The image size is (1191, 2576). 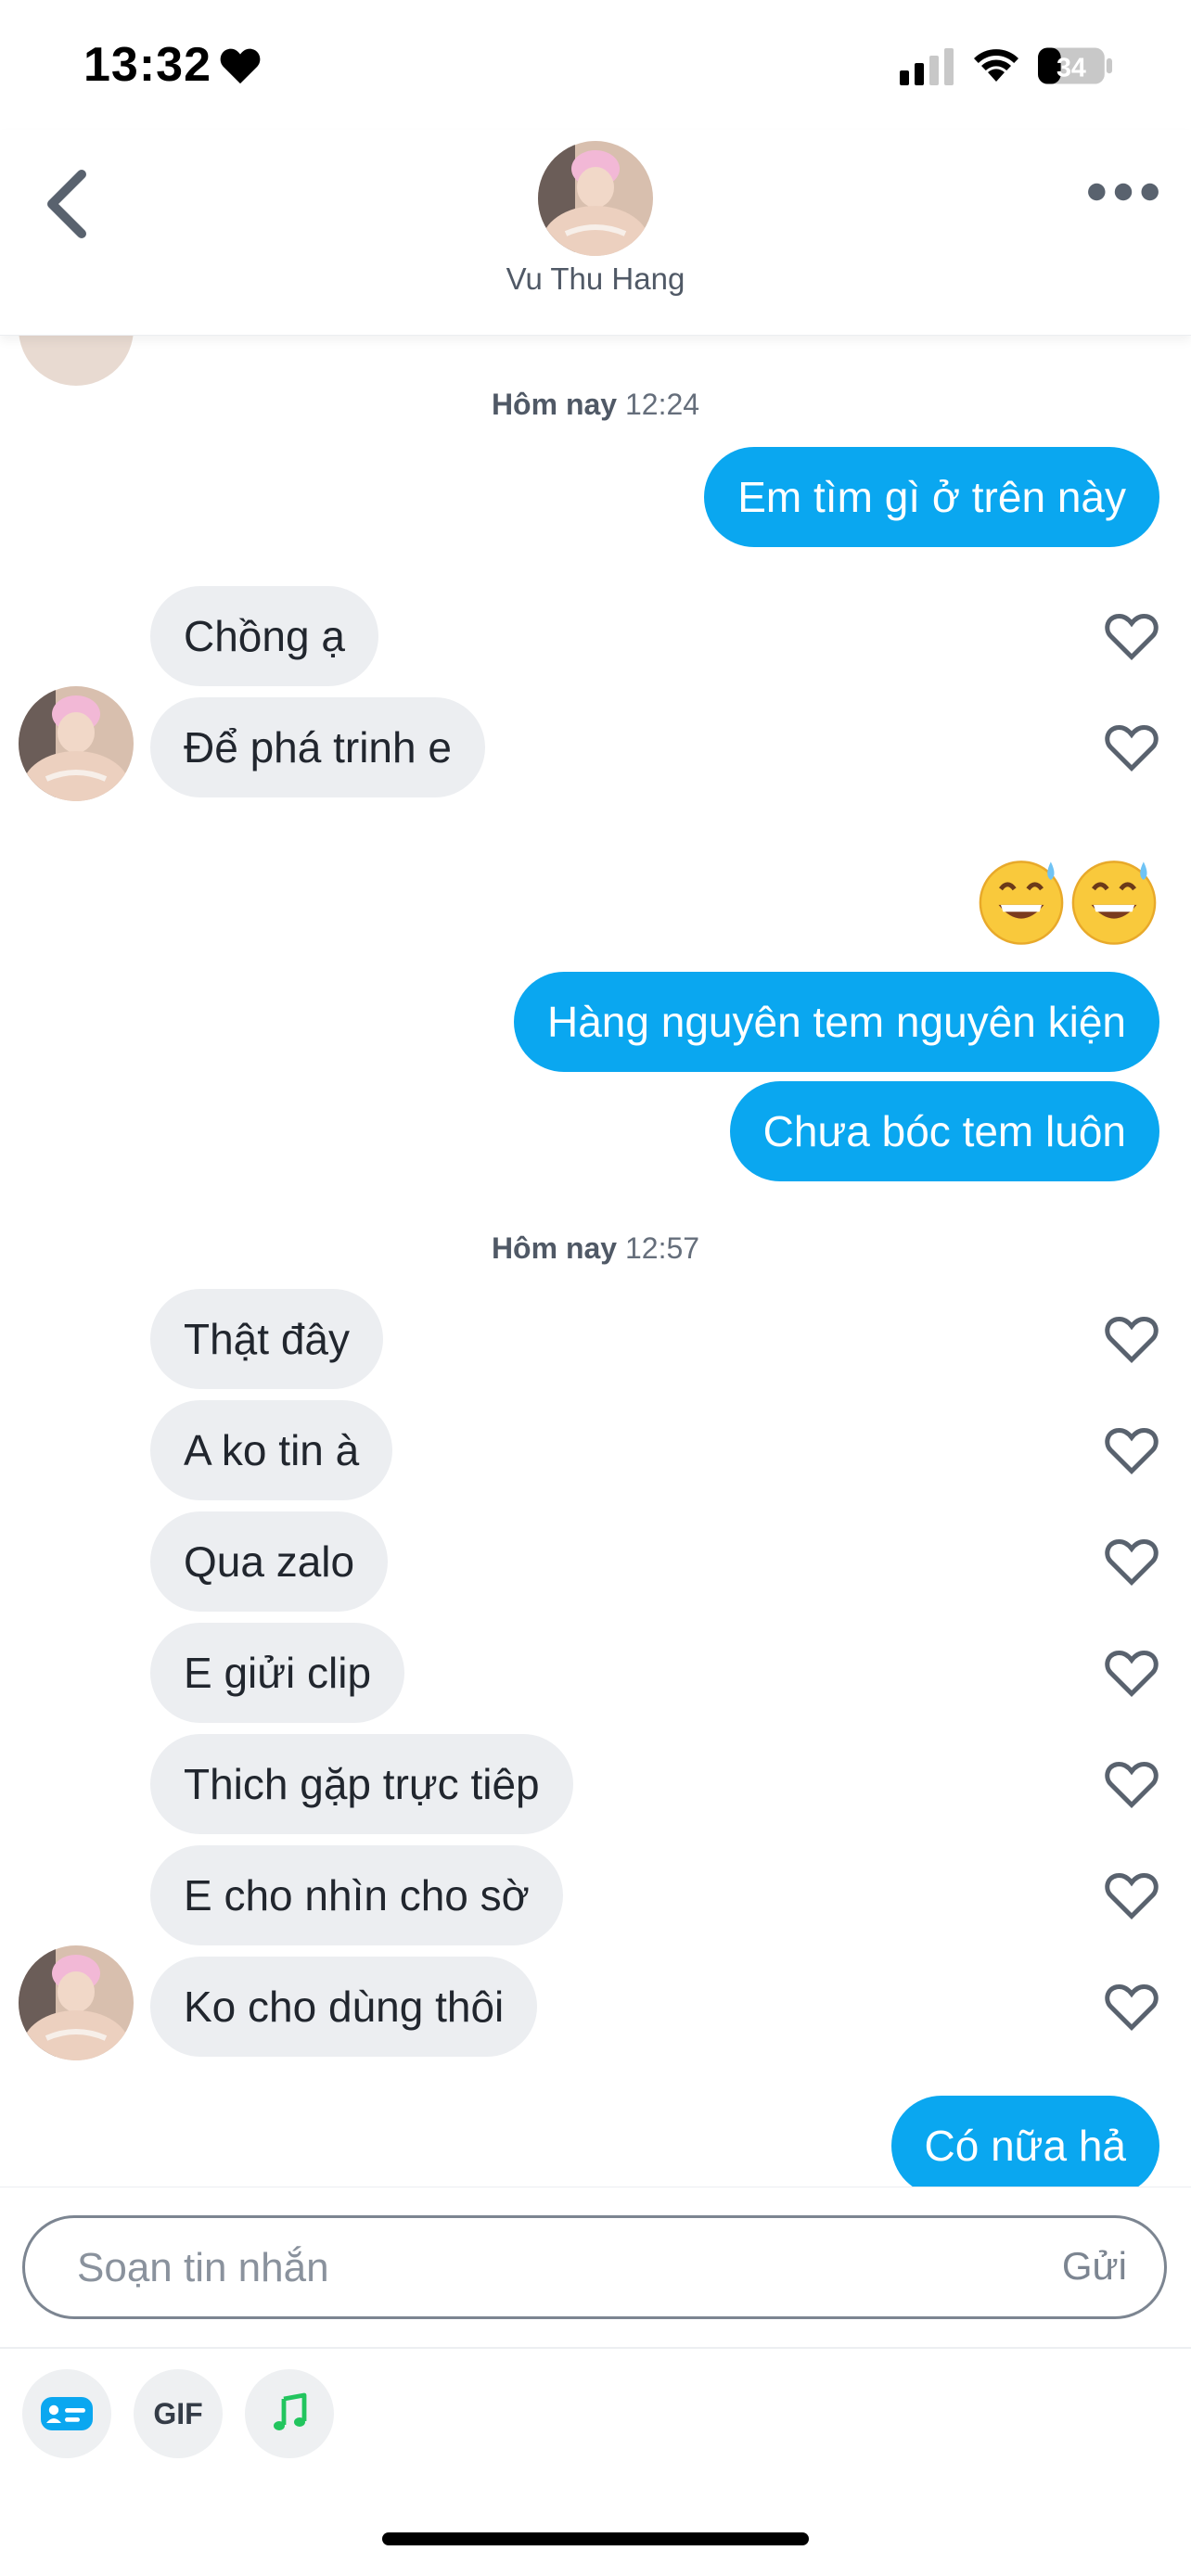 I want to click on more-options-icon, so click(x=1123, y=192).